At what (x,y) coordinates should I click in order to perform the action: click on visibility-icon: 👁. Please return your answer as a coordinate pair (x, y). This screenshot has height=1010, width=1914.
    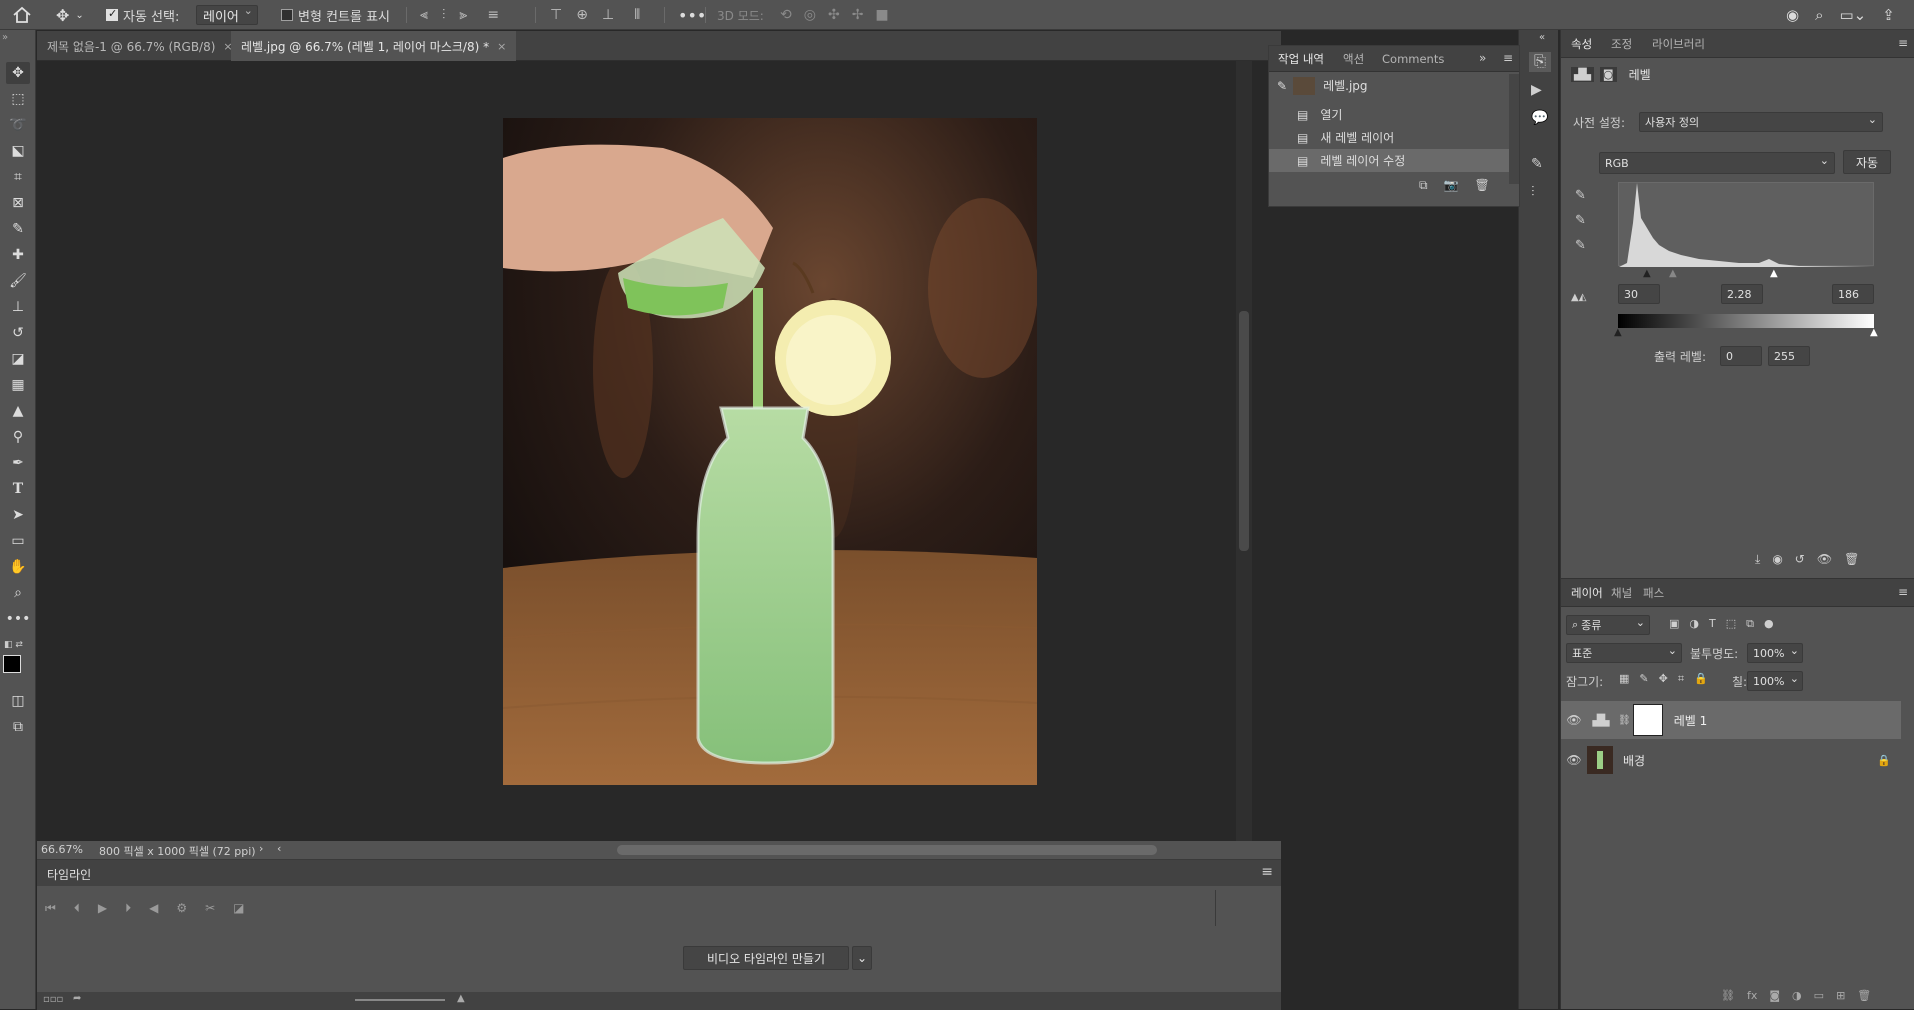
    Looking at the image, I should click on (1824, 559).